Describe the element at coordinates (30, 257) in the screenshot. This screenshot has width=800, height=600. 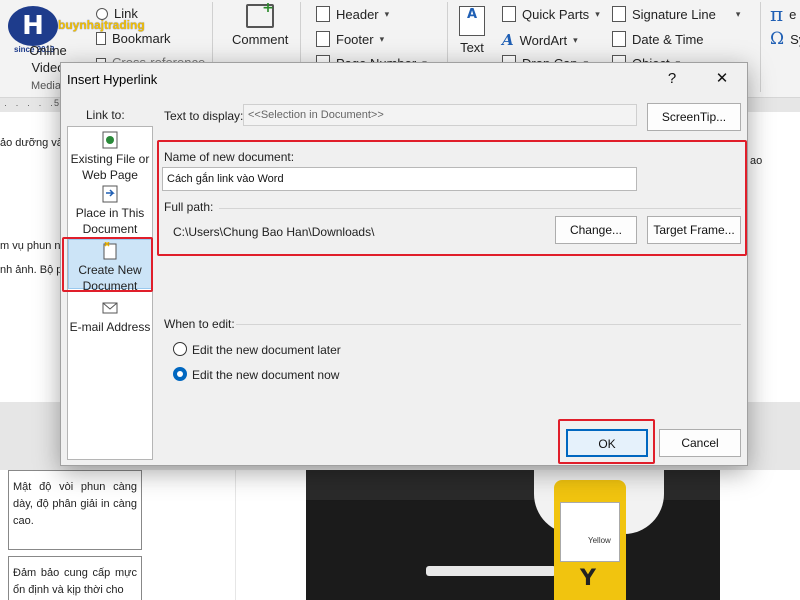
I see `document-page-left` at that location.